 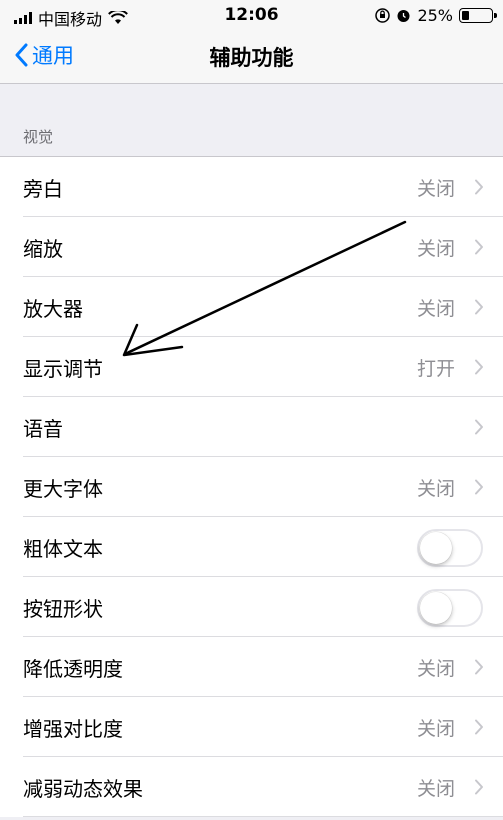 I want to click on settings-row: 旁白 关闭, so click(x=251, y=187).